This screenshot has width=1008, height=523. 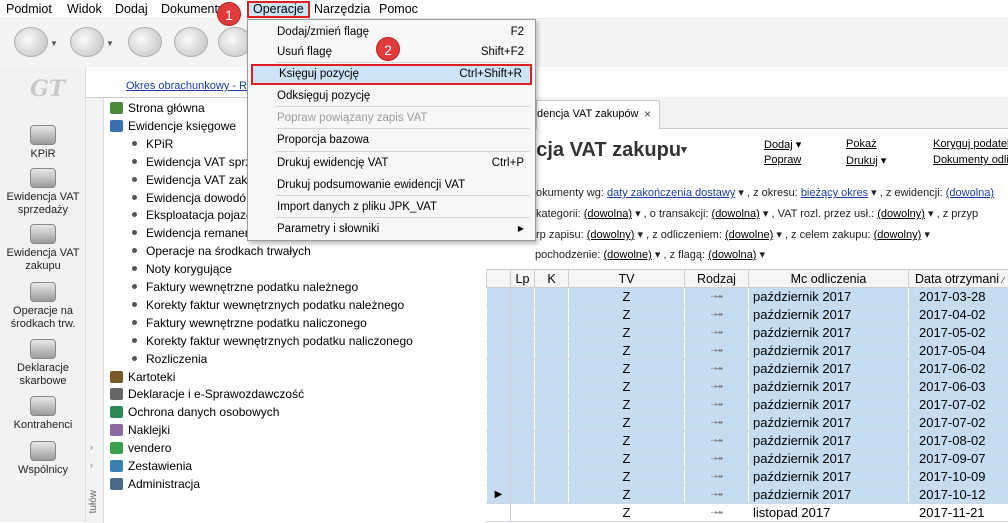 What do you see at coordinates (736, 214) in the screenshot?
I see `filter-transaction: (dowolna)` at bounding box center [736, 214].